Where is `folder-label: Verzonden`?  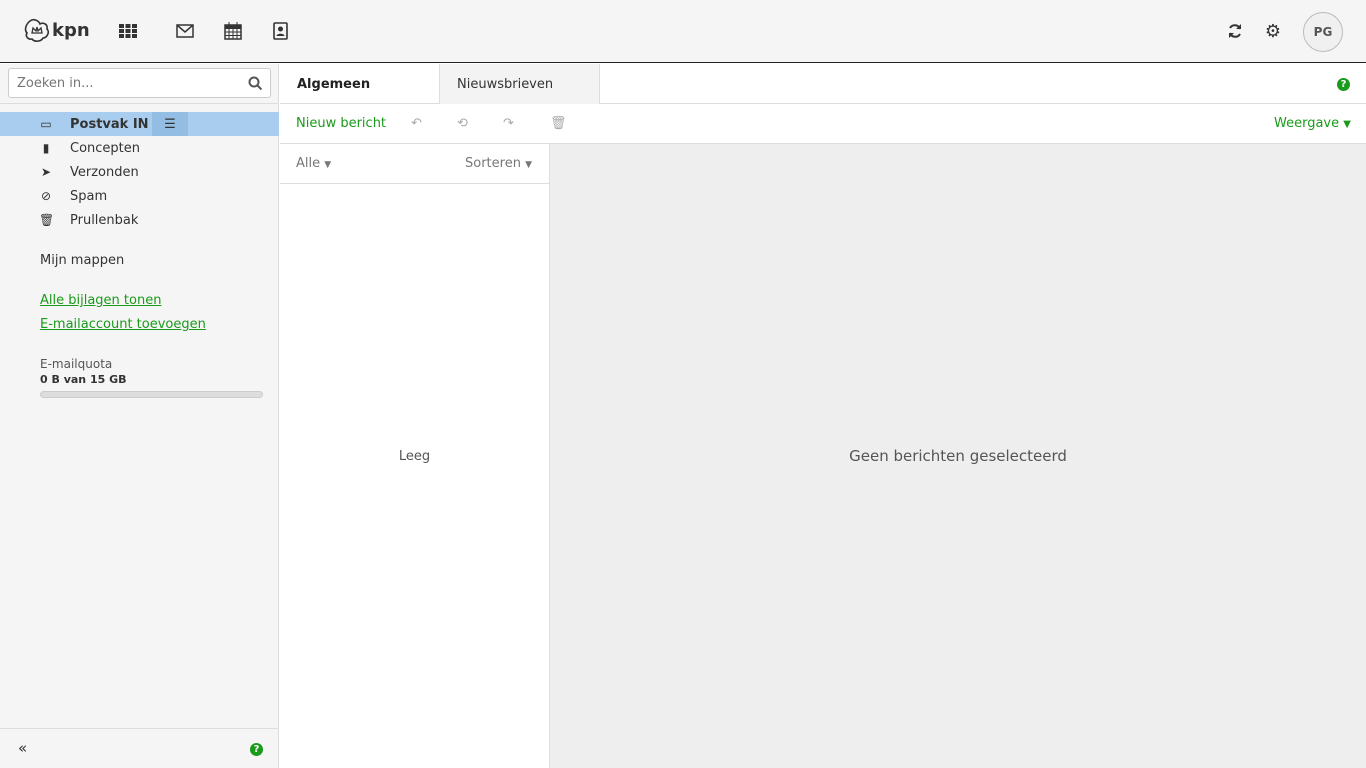 folder-label: Verzonden is located at coordinates (104, 172).